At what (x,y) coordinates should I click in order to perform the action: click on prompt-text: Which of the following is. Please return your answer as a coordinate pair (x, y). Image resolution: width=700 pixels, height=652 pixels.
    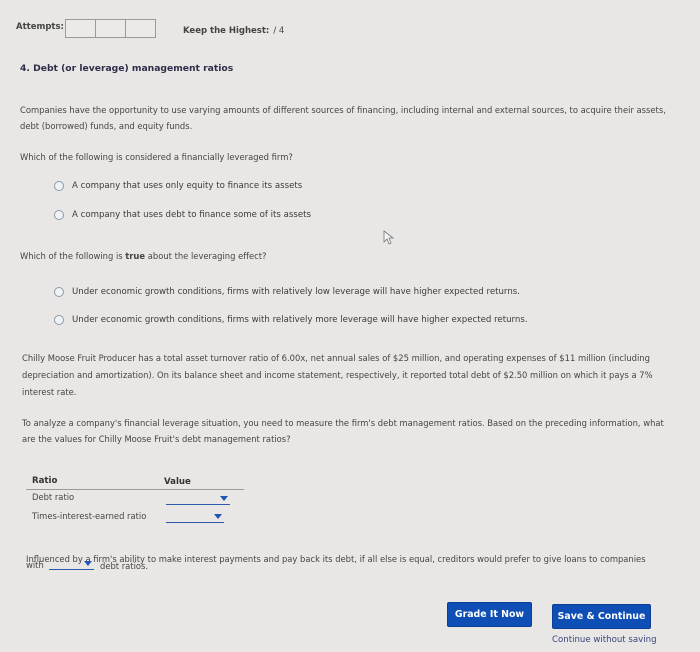
    Looking at the image, I should click on (73, 256).